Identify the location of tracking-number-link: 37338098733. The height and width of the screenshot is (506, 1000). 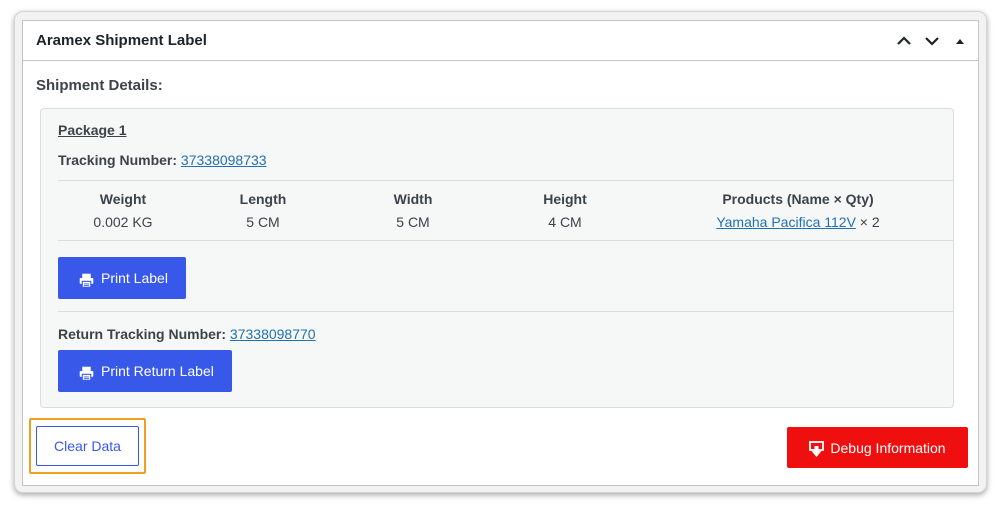
(224, 160).